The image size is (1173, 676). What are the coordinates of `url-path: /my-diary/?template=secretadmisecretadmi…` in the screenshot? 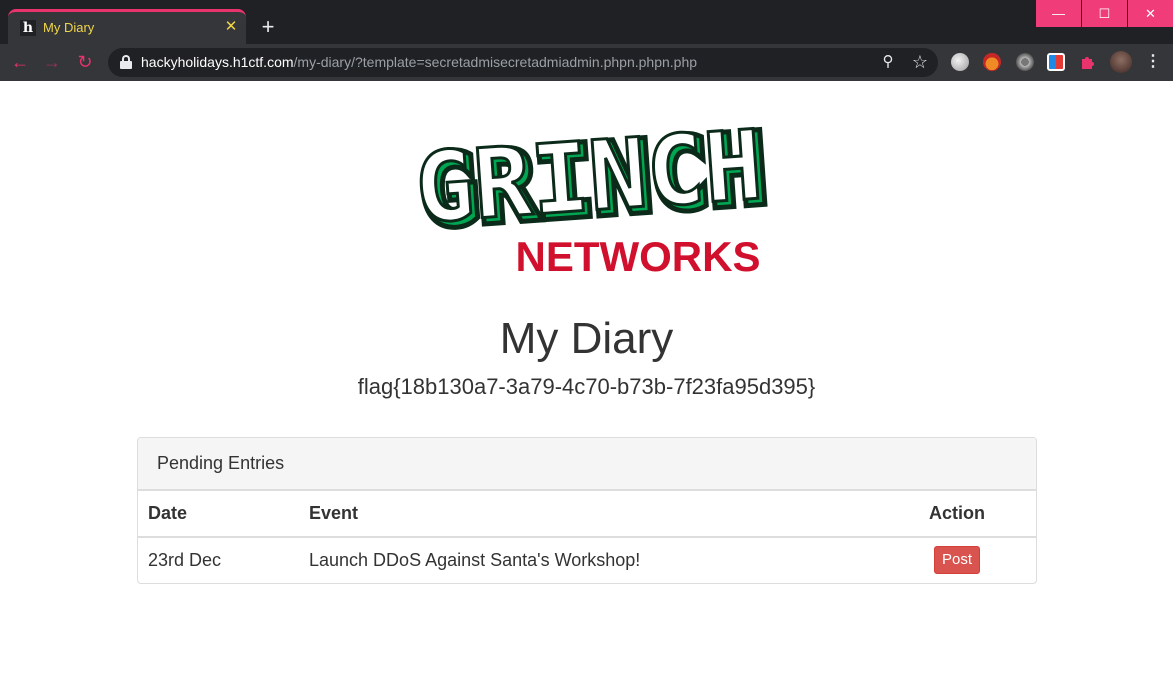 It's located at (495, 62).